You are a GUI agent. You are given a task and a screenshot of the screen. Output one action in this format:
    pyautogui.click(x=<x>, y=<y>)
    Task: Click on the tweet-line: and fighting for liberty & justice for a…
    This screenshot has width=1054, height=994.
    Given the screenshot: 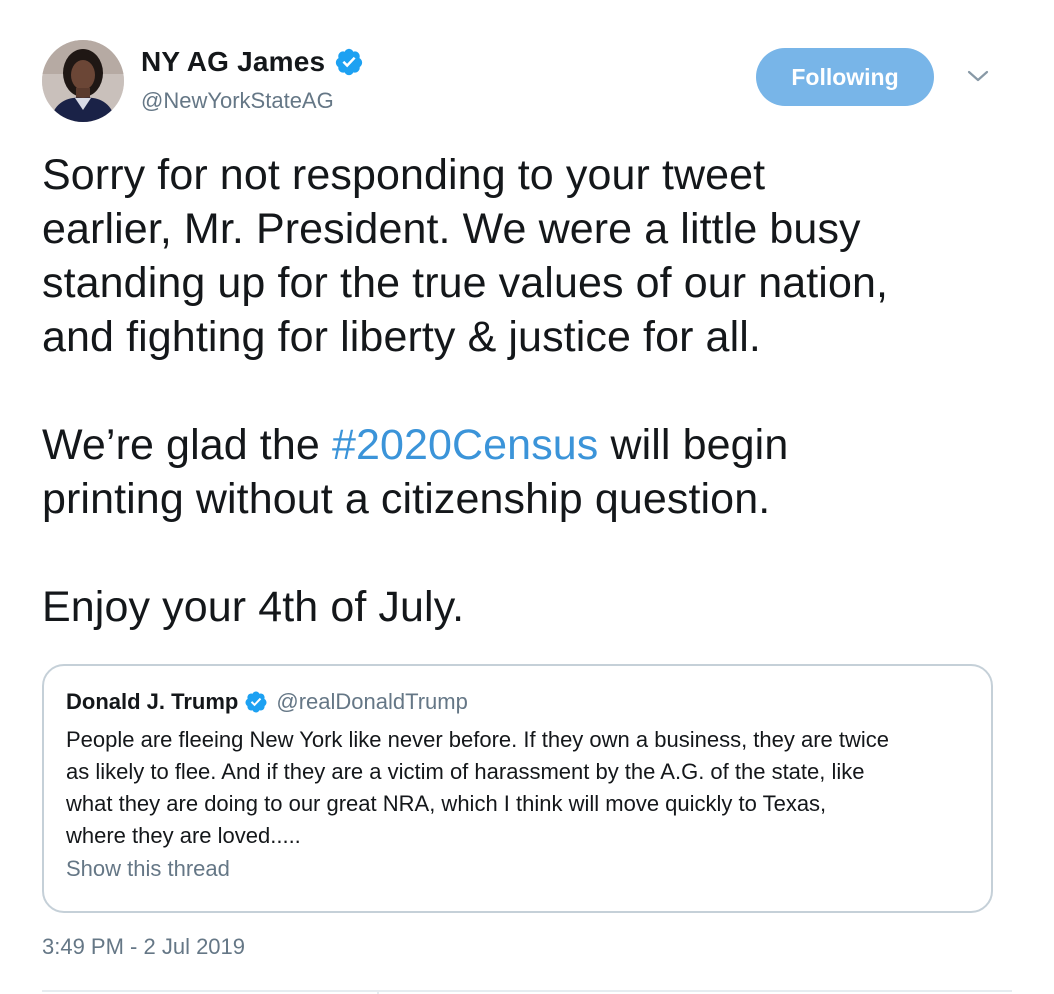 What is the action you would take?
    pyautogui.click(x=401, y=337)
    